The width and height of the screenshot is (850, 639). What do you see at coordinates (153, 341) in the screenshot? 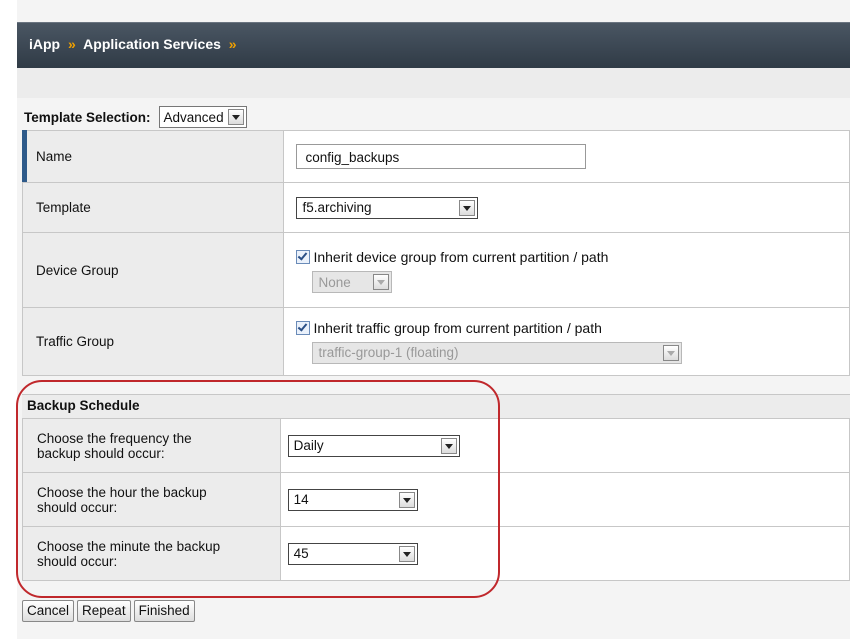
I see `traffic-group-label: Traffic Group` at bounding box center [153, 341].